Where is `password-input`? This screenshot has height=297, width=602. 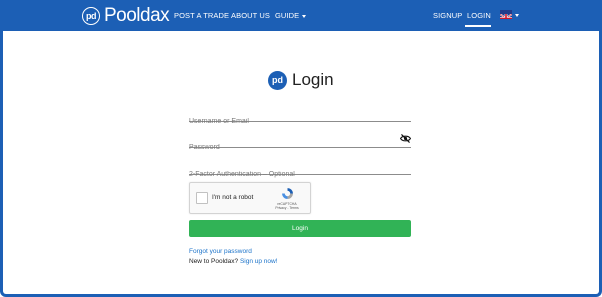
password-input is located at coordinates (300, 147).